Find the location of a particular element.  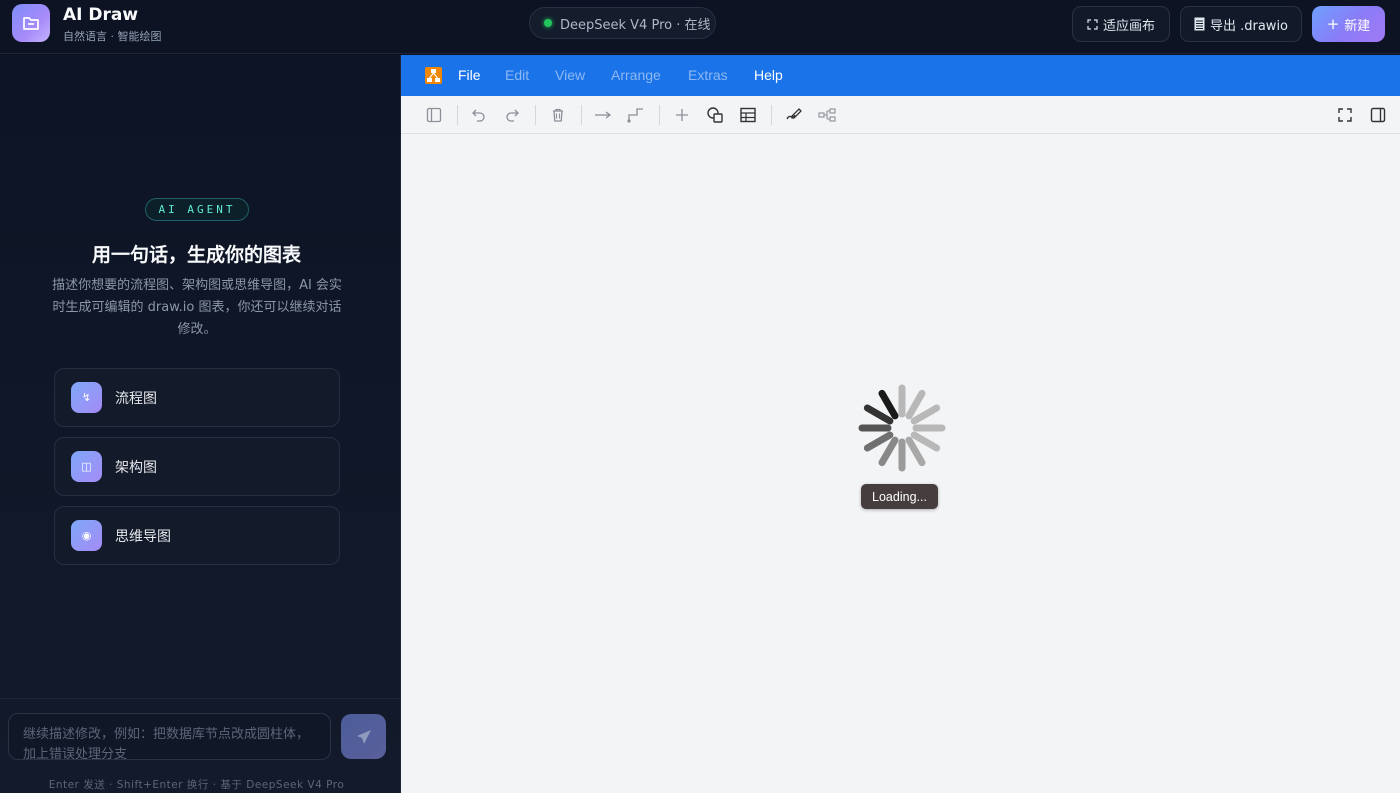

chat-input: 继续描述修改，例如：把数据库节点改成圆柱体，加上错误处理分支 is located at coordinates (169, 736).